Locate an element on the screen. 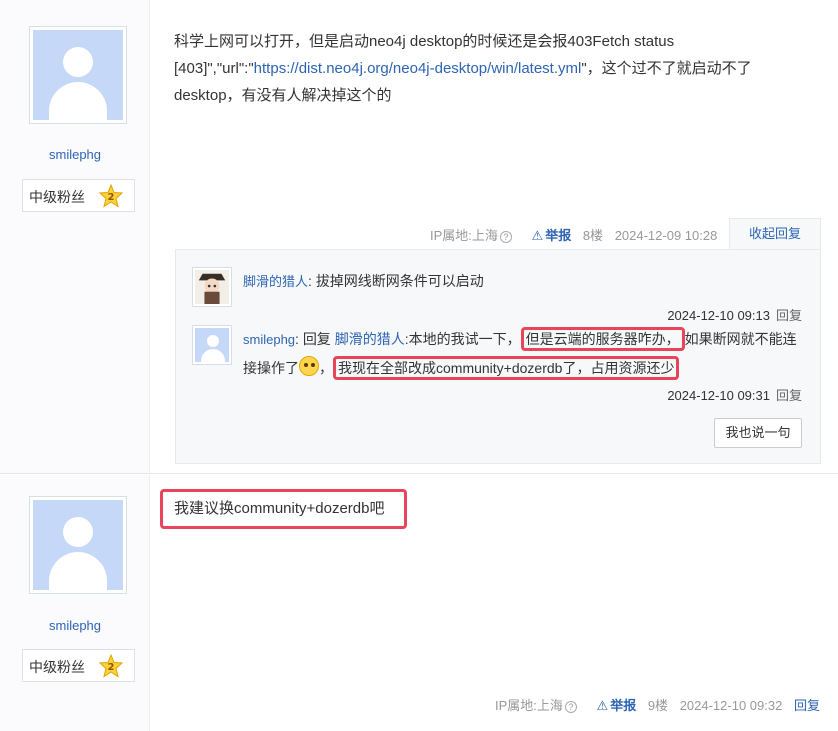 This screenshot has width=838, height=731. post-content: 我建议换community+dozerdb吧 is located at coordinates (284, 509).